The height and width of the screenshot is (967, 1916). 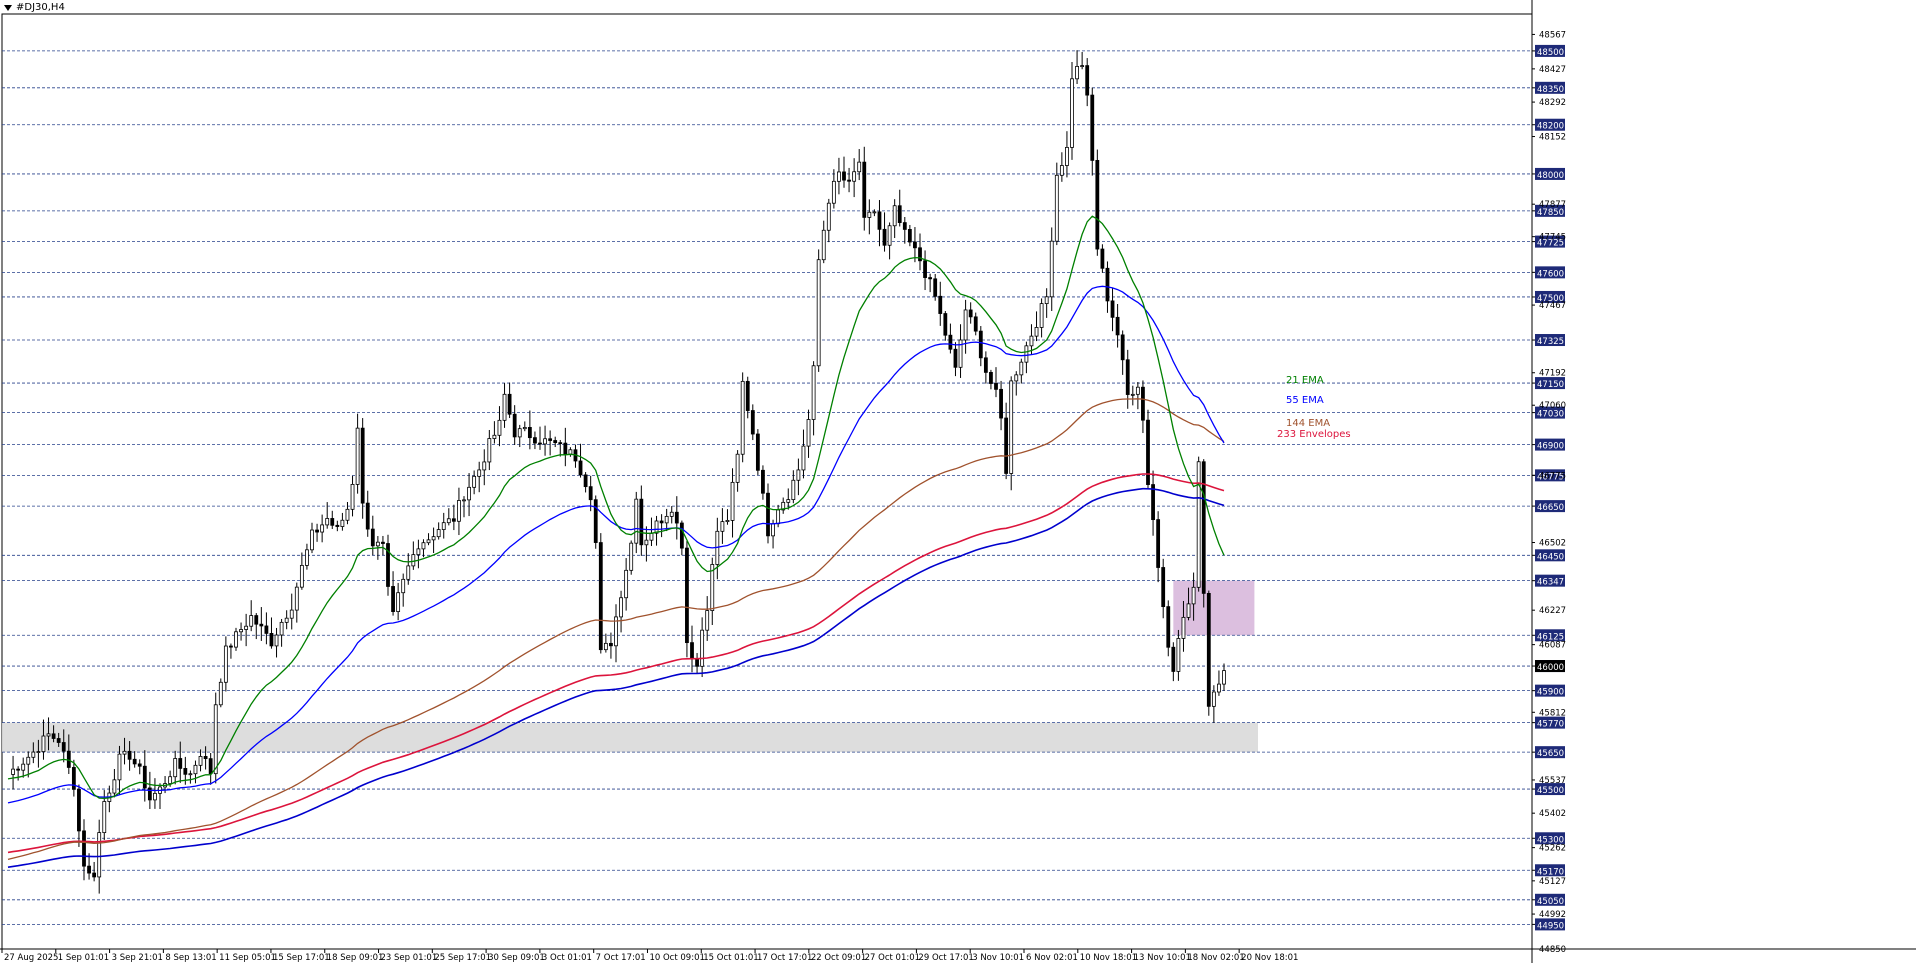 I want to click on time-axis-label: 6 Nov 02:01, so click(x=1052, y=958).